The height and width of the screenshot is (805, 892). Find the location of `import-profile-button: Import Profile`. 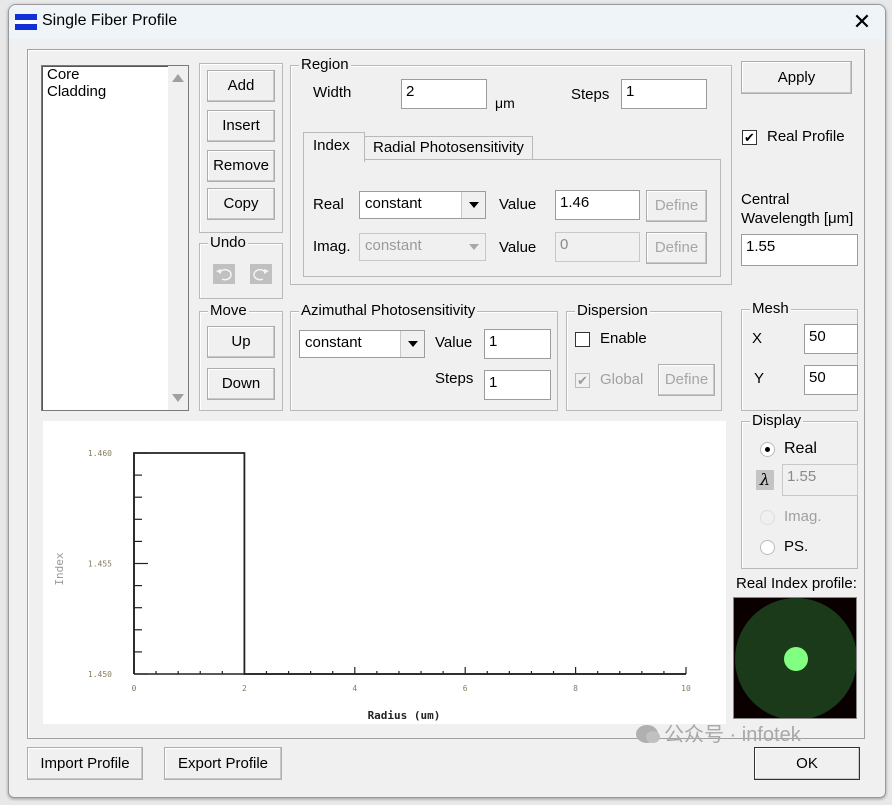

import-profile-button: Import Profile is located at coordinates (85, 763).